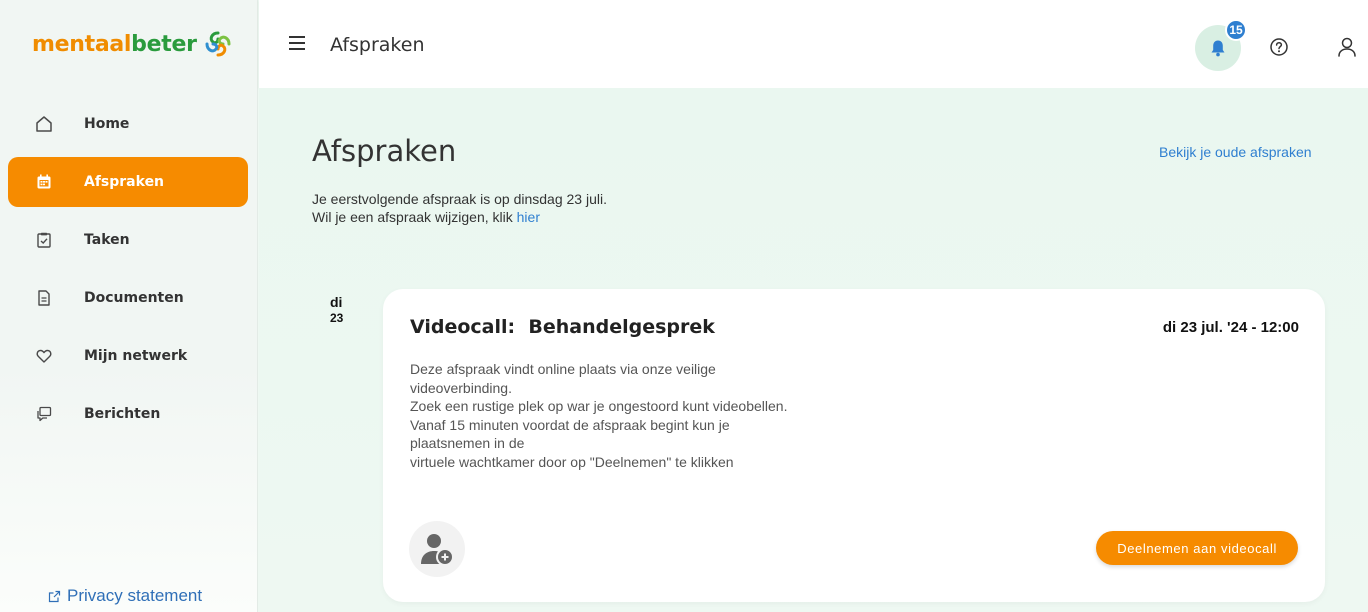 The width and height of the screenshot is (1368, 612). Describe the element at coordinates (107, 124) in the screenshot. I see `sidebar-item-label: Home` at that location.